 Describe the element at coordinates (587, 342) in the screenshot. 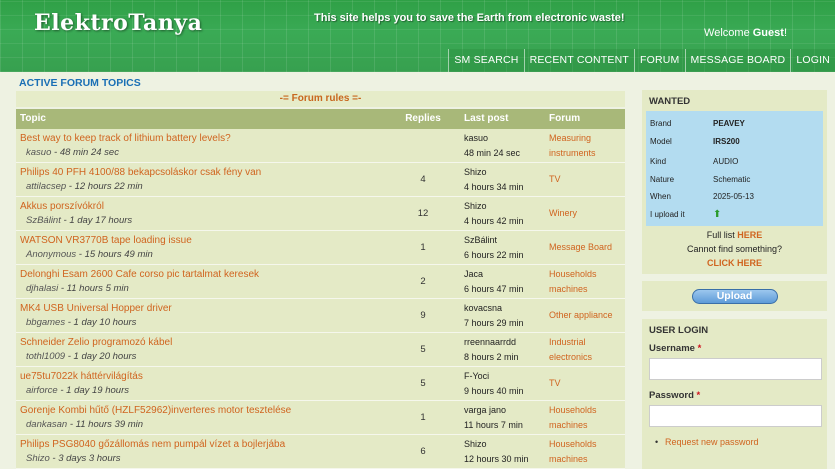

I see `forum-link: Industrial` at that location.